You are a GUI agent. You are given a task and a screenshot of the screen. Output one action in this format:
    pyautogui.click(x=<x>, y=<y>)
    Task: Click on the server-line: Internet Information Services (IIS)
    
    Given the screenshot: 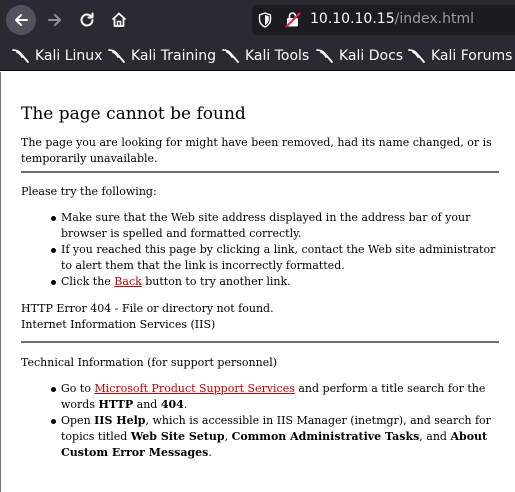 What is the action you would take?
    pyautogui.click(x=118, y=324)
    